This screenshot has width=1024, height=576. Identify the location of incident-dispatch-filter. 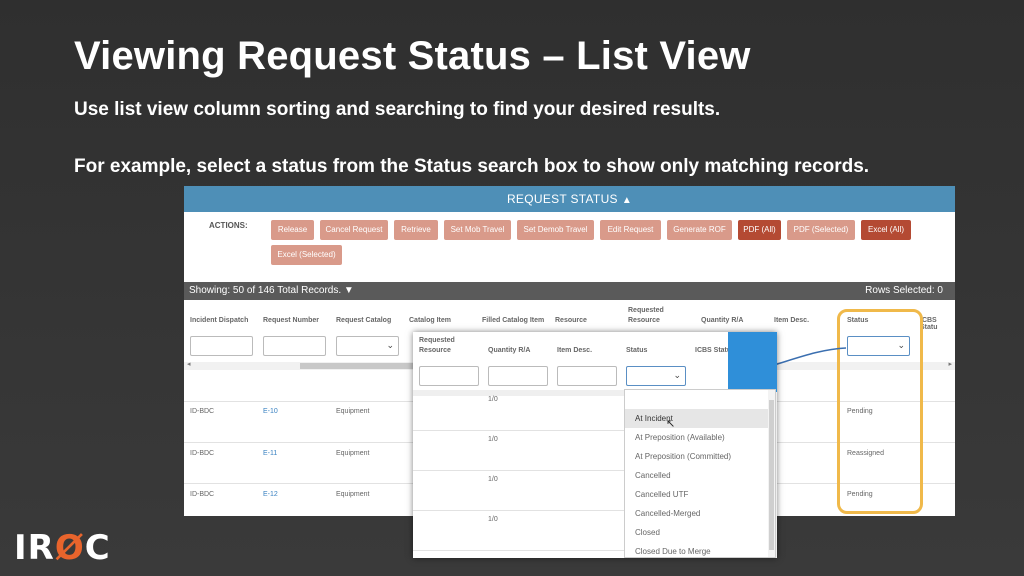
(221, 346).